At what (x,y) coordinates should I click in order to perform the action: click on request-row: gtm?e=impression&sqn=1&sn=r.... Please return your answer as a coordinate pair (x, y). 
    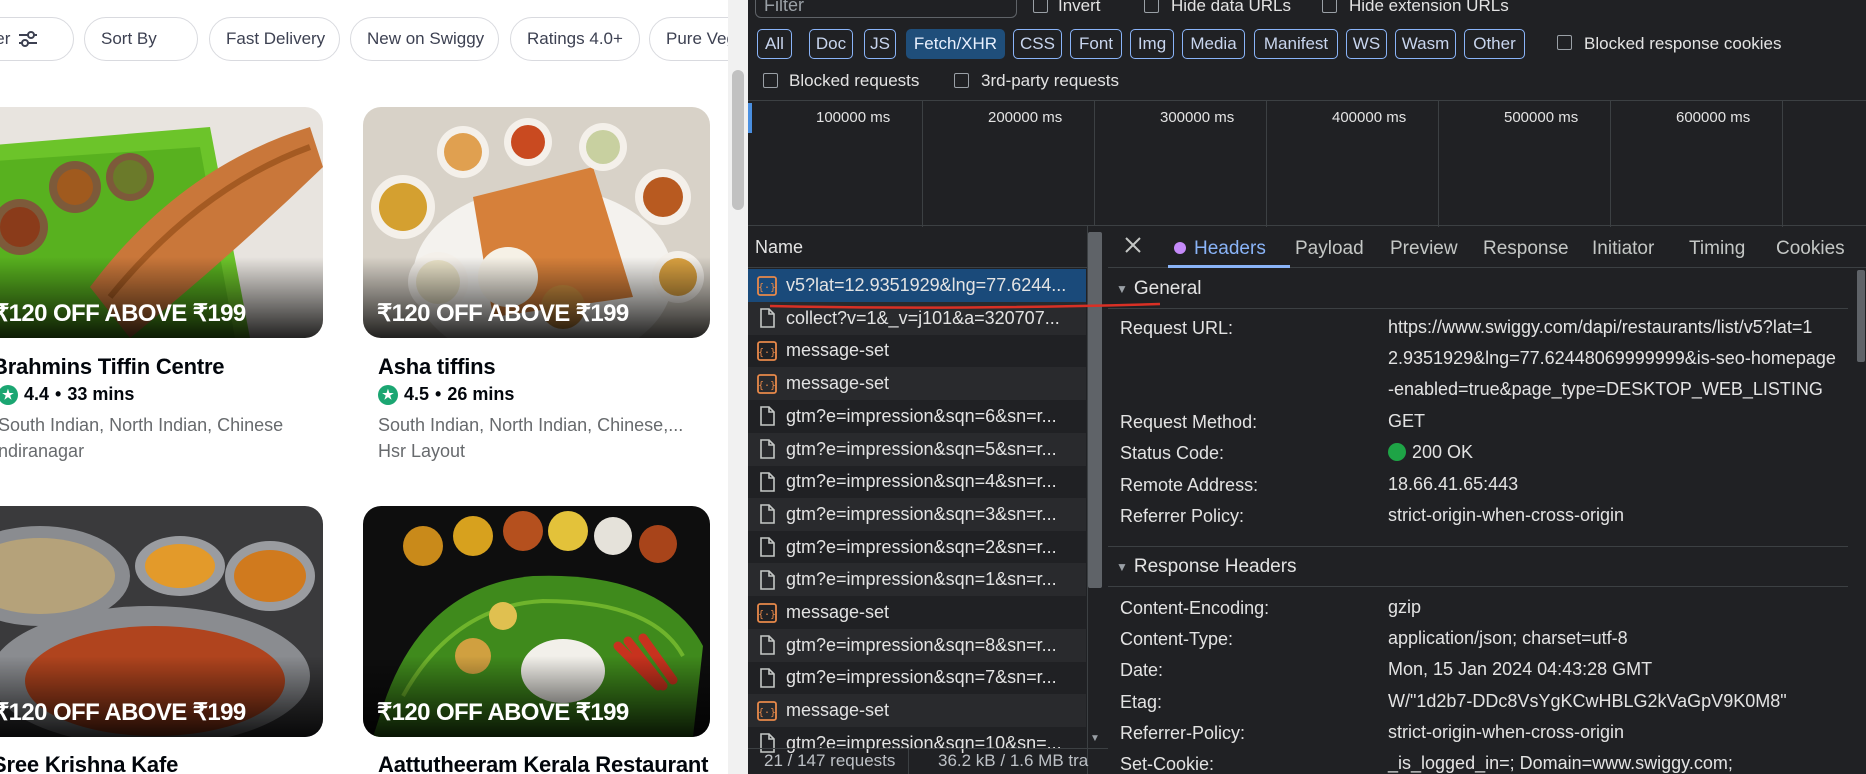
    Looking at the image, I should click on (917, 580).